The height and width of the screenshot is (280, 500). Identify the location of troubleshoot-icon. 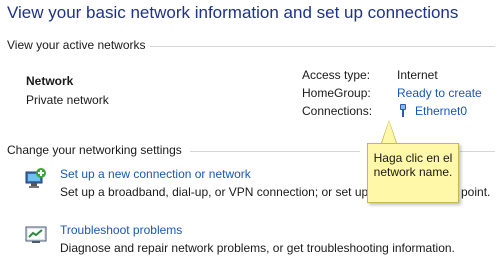
(36, 234).